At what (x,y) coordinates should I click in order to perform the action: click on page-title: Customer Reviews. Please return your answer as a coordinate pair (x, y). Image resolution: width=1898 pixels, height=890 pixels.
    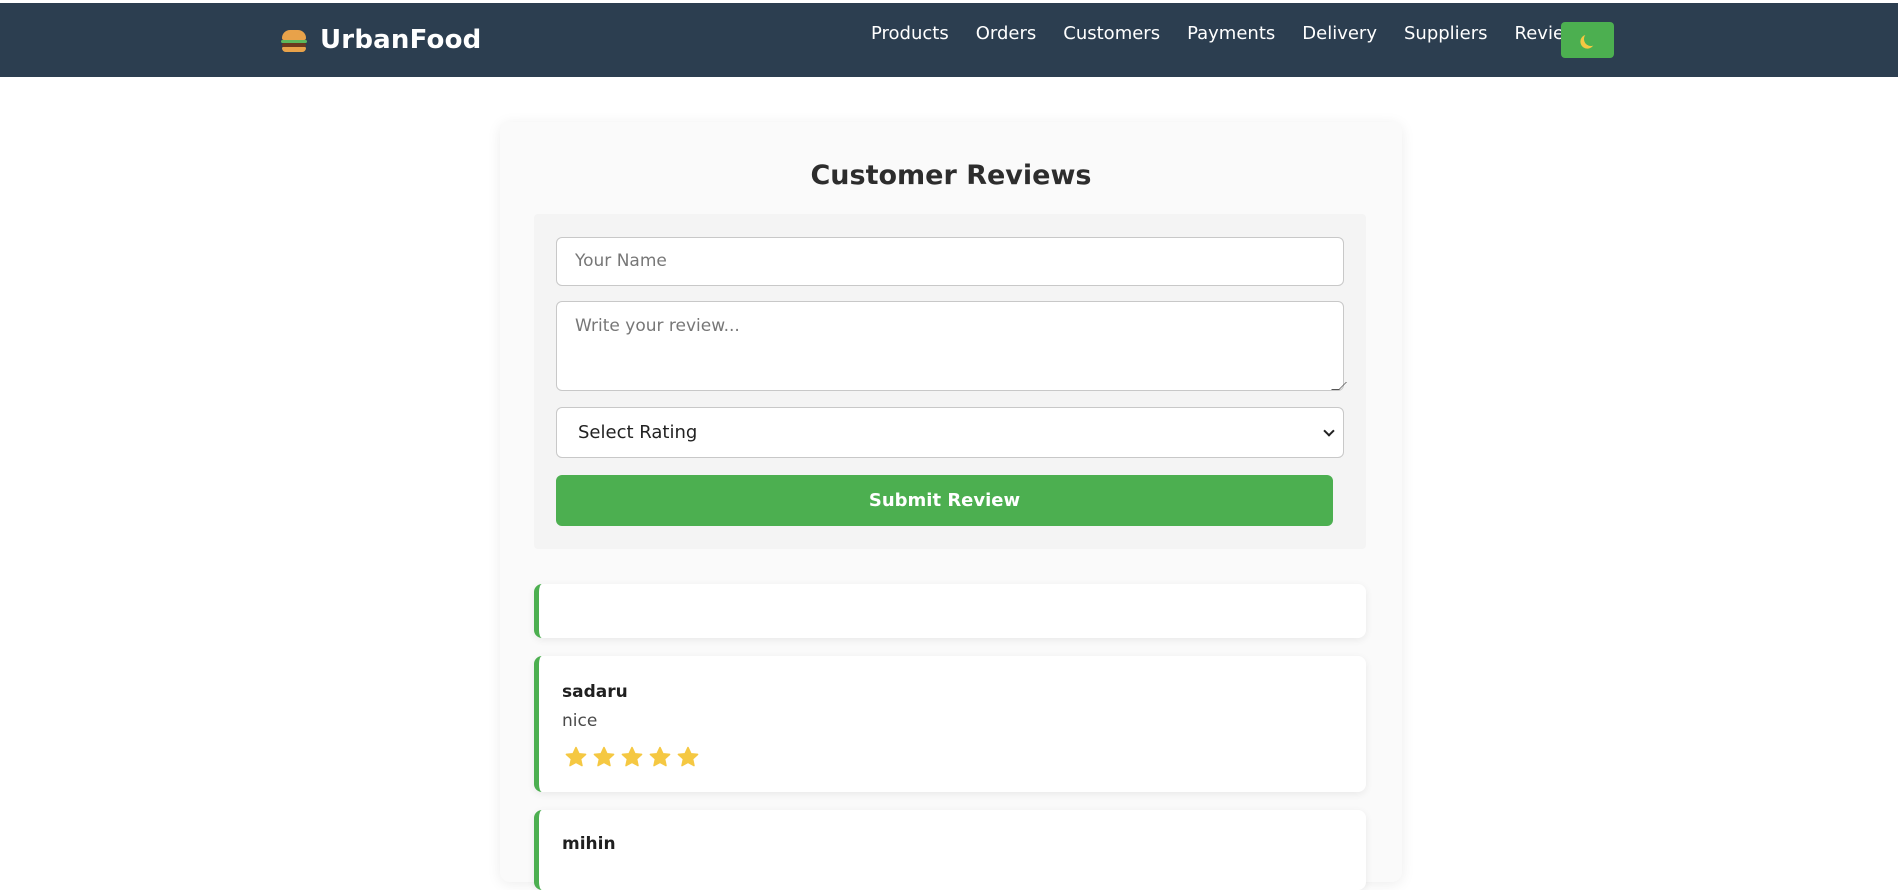
    Looking at the image, I should click on (951, 175).